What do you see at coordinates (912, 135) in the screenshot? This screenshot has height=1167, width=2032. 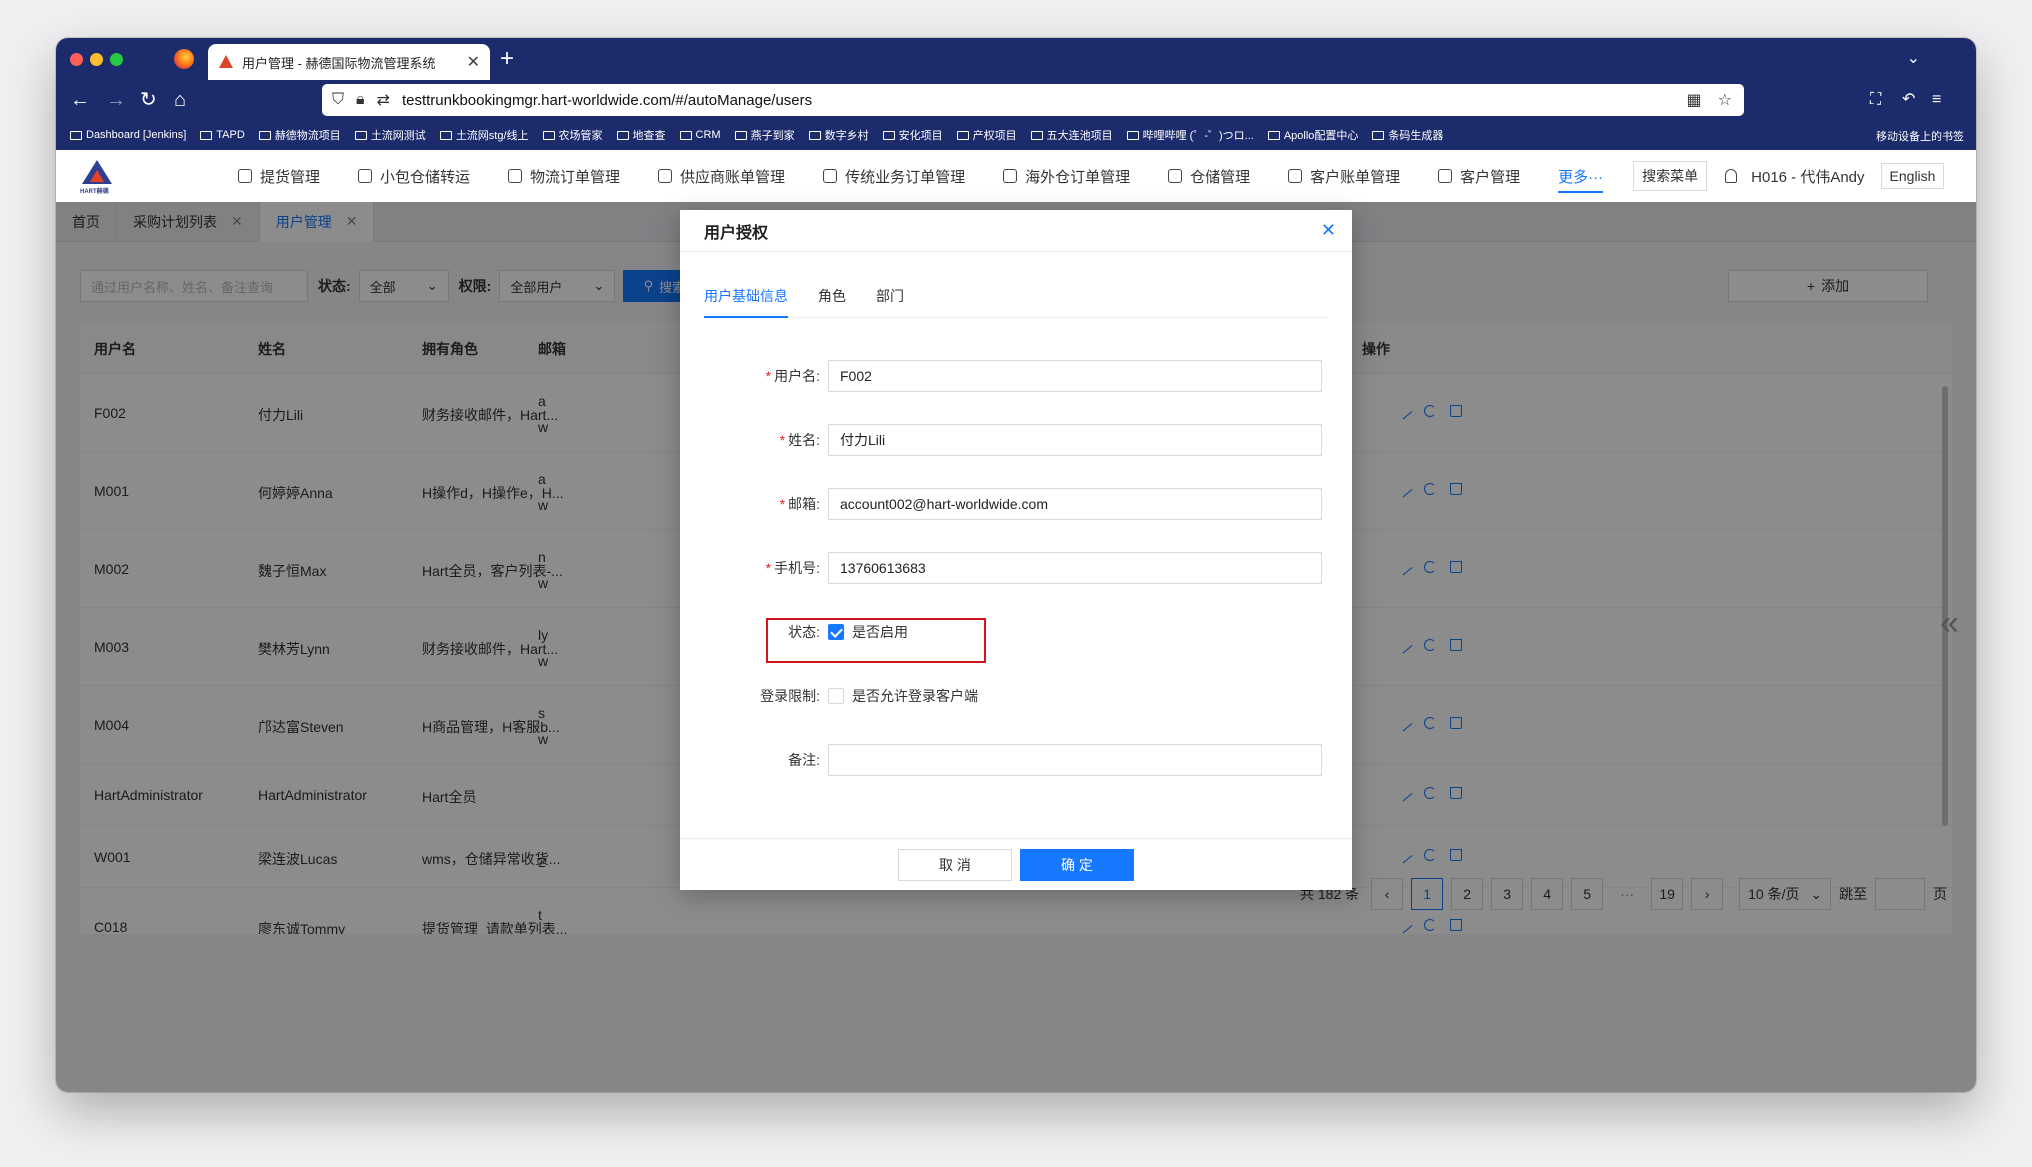 I see `bookmark-item: 安化项目` at bounding box center [912, 135].